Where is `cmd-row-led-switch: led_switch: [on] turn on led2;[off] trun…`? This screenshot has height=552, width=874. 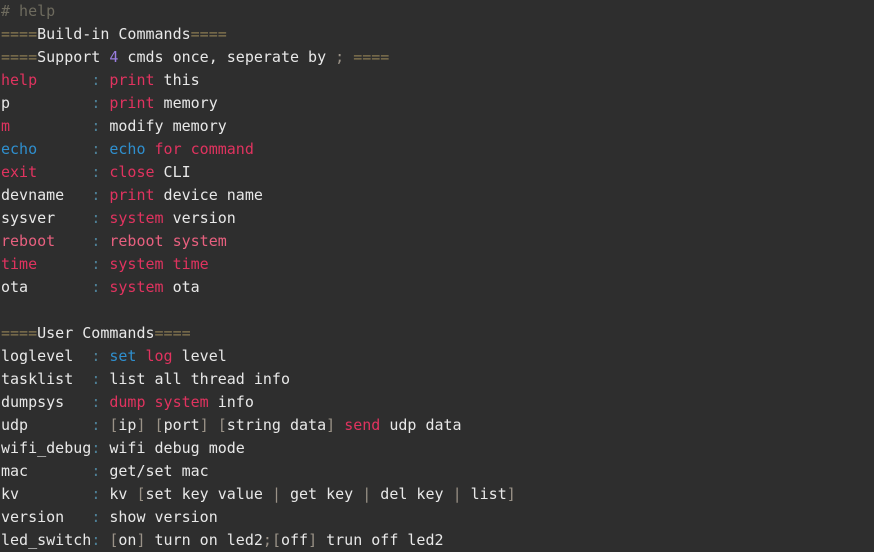 cmd-row-led-switch: led_switch: [on] turn on led2;[off] trun… is located at coordinates (437, 540).